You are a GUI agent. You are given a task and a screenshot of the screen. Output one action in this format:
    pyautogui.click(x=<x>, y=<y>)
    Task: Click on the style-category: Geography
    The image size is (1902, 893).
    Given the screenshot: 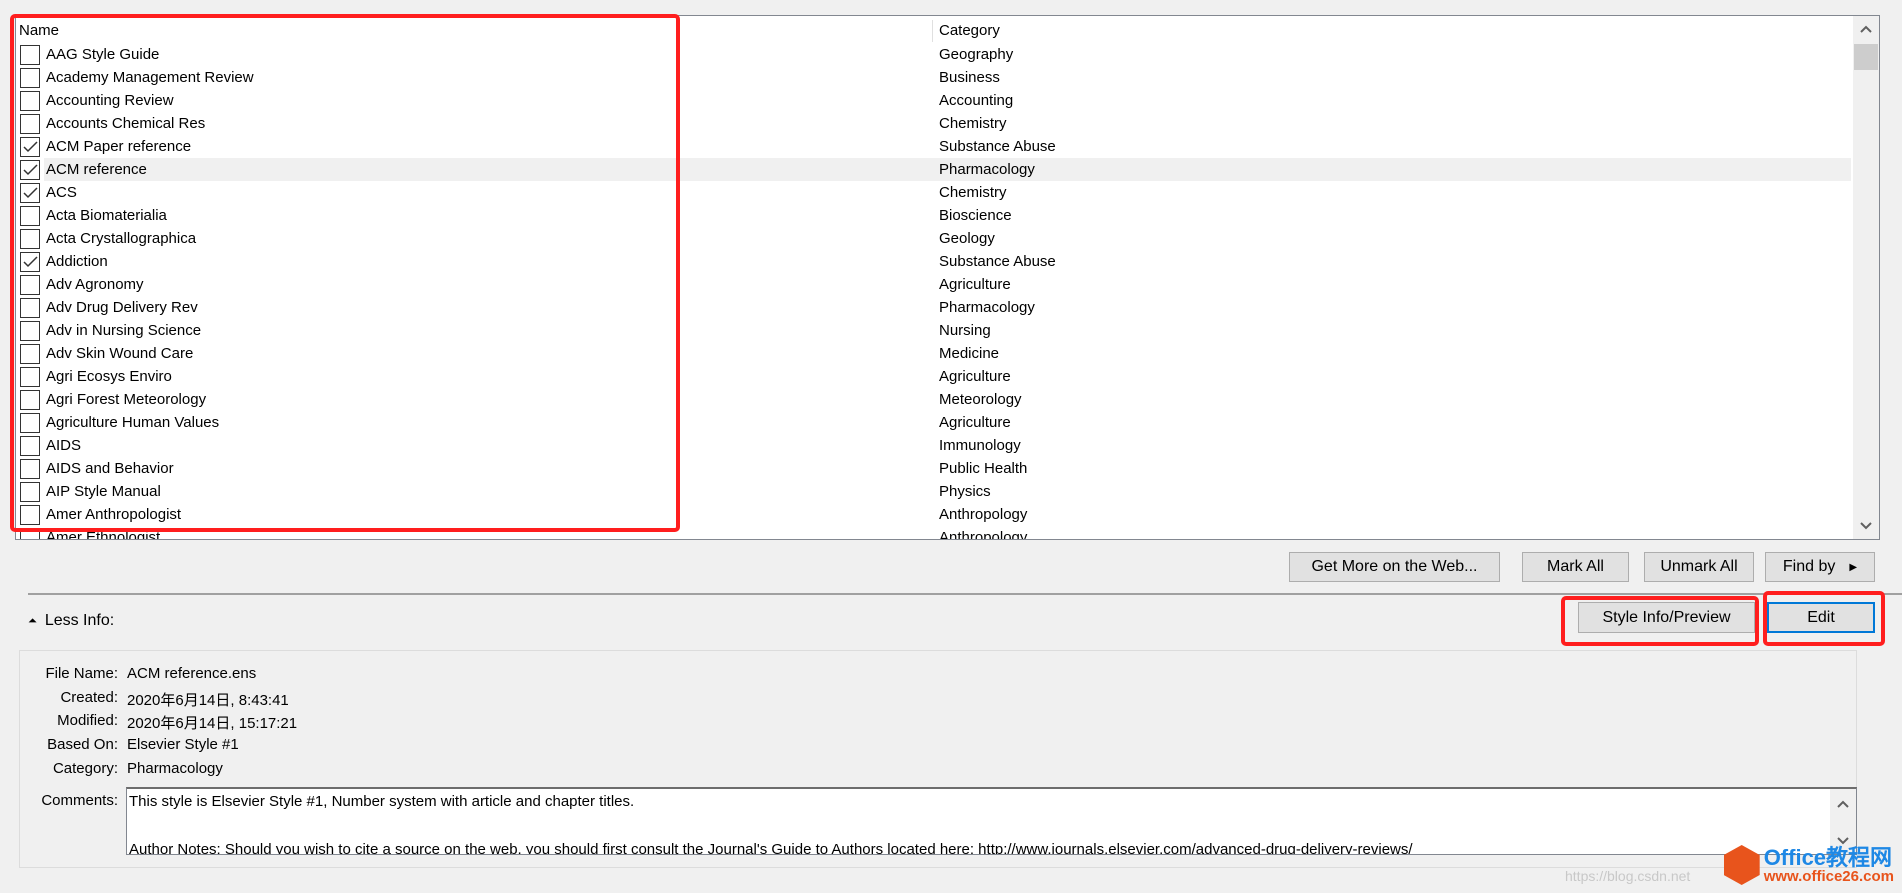 What is the action you would take?
    pyautogui.click(x=976, y=54)
    